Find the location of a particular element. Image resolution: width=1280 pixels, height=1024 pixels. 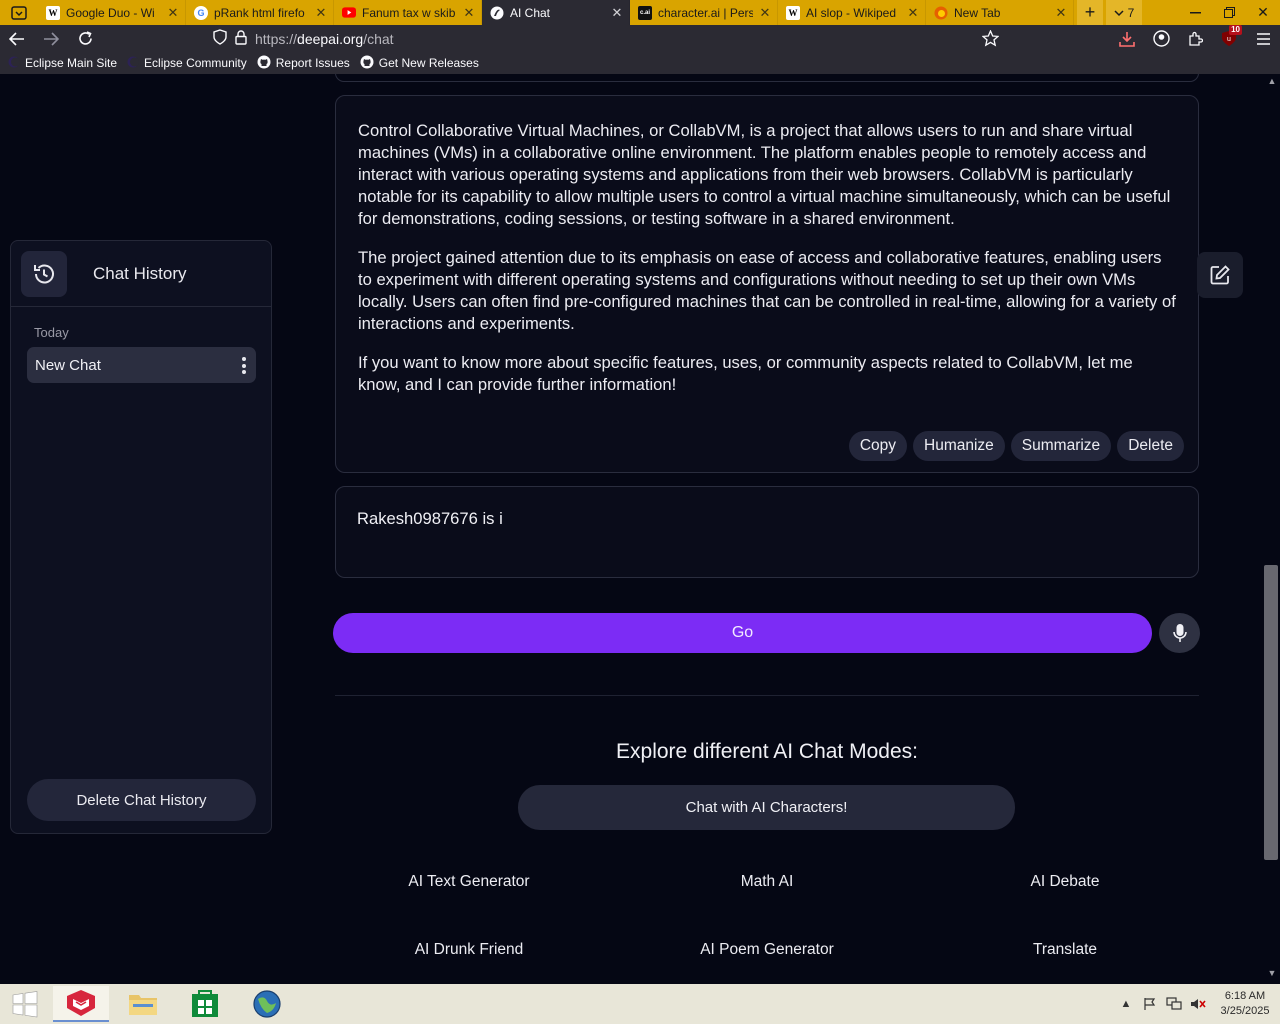

go-button: Go is located at coordinates (742, 633).